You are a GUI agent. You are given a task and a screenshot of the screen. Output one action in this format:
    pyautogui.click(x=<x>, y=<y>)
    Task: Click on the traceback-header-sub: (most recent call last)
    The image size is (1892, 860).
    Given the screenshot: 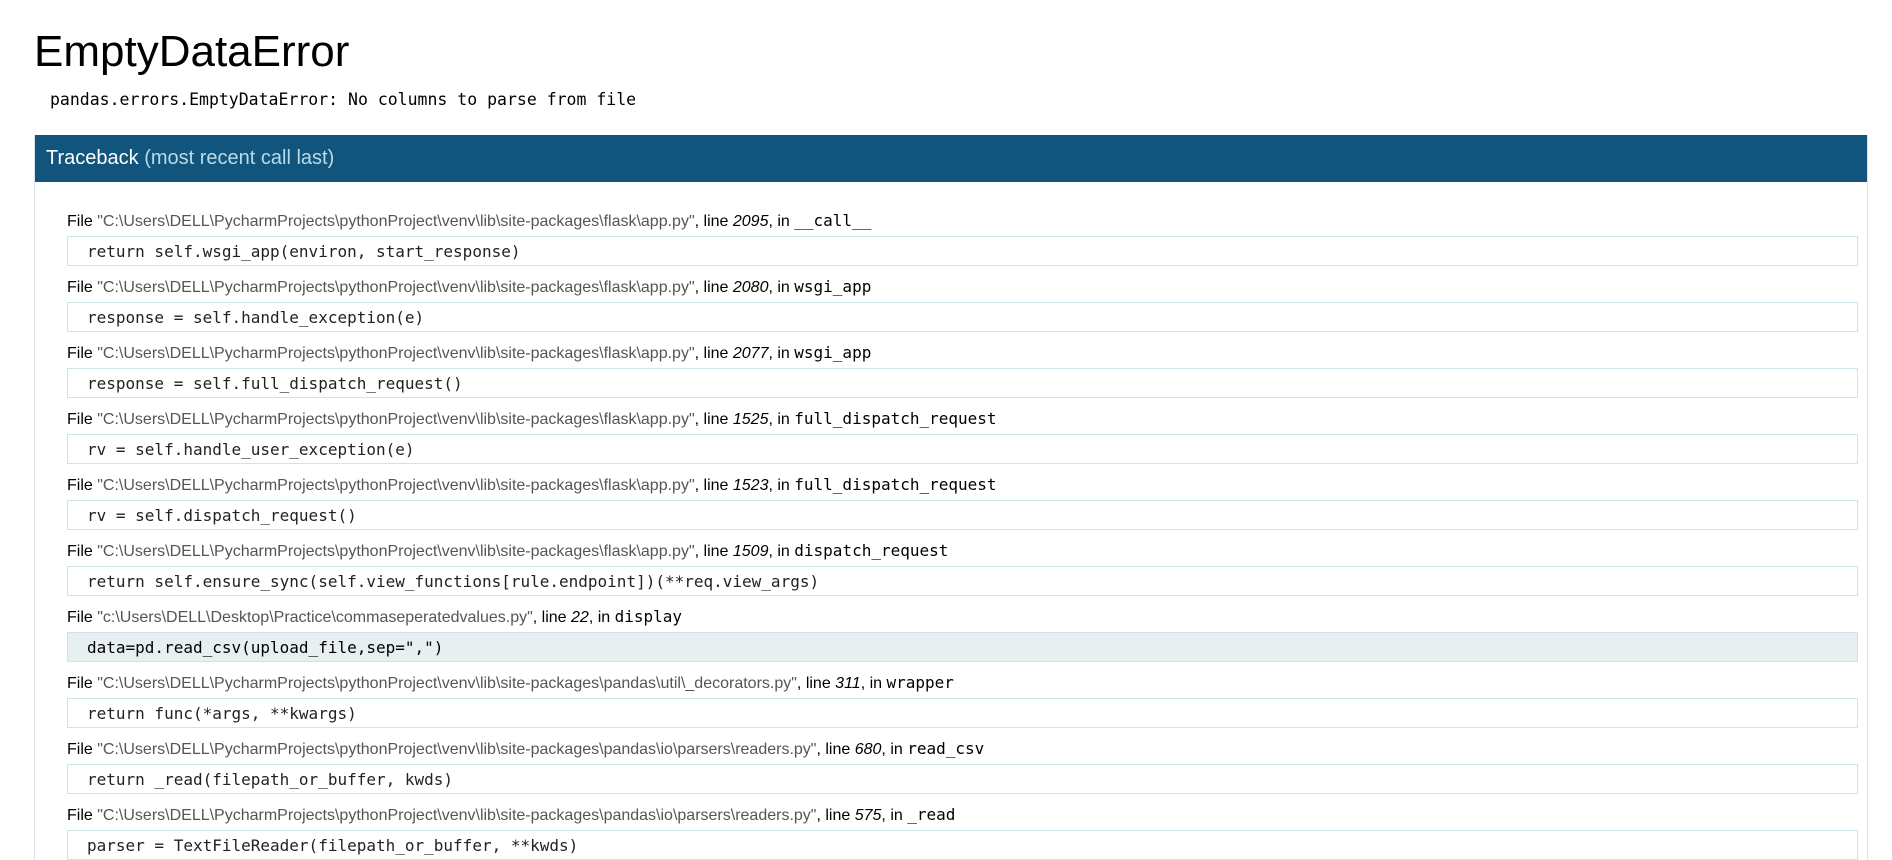 What is the action you would take?
    pyautogui.click(x=239, y=158)
    